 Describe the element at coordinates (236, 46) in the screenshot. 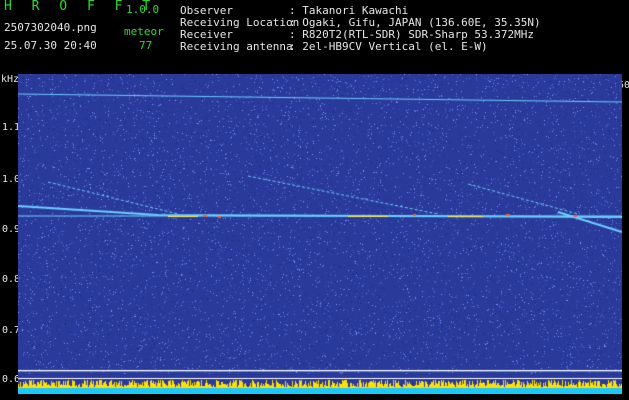

I see `info-antenna-label: Receiving antenna` at that location.